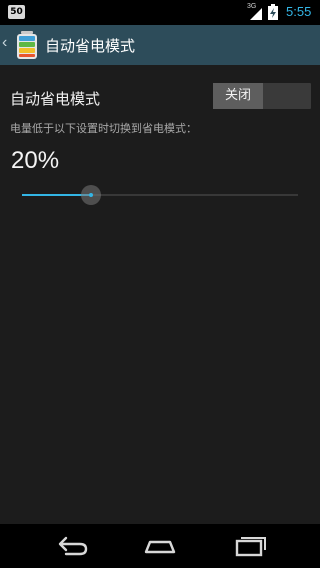 The height and width of the screenshot is (568, 320). What do you see at coordinates (256, 14) in the screenshot?
I see `signal-icon` at bounding box center [256, 14].